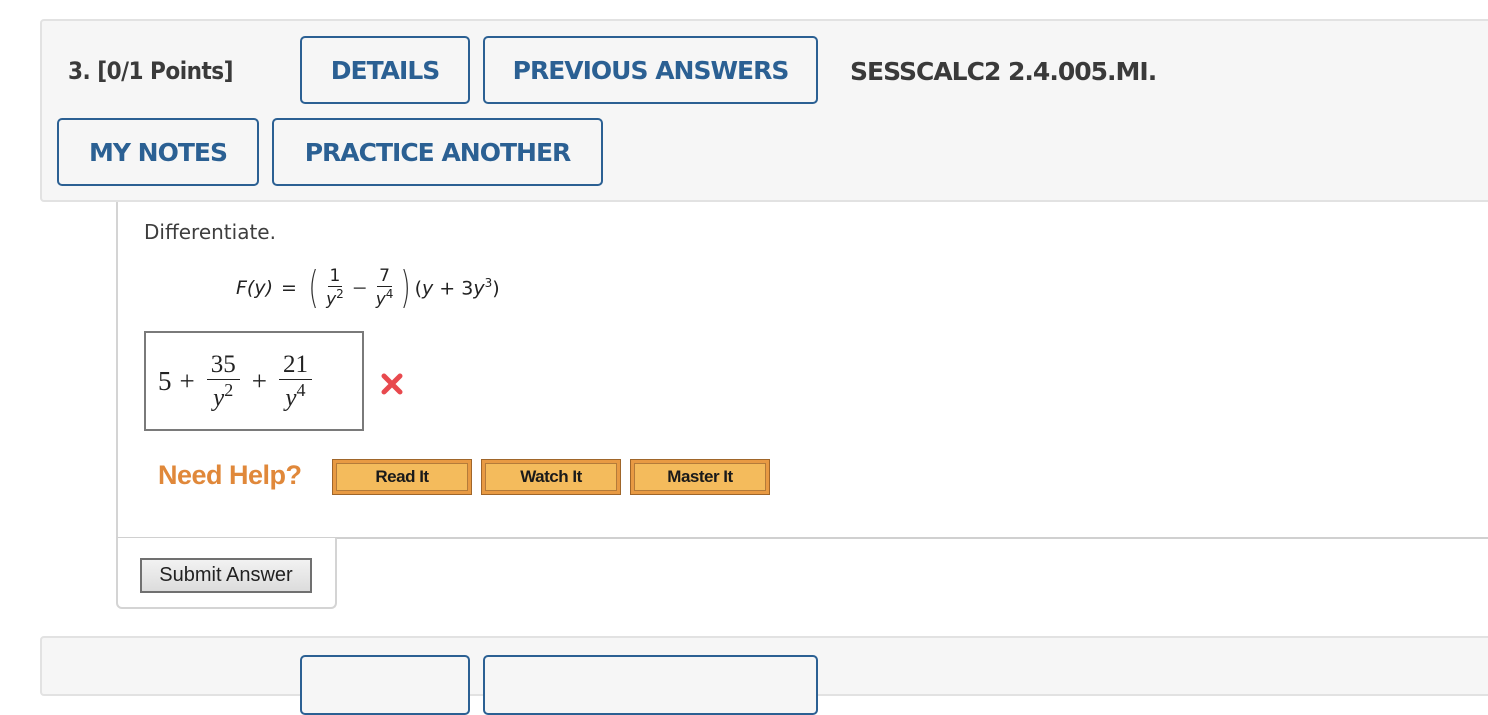 The width and height of the screenshot is (1488, 715). Describe the element at coordinates (650, 685) in the screenshot. I see `next-previous-answers-button` at that location.